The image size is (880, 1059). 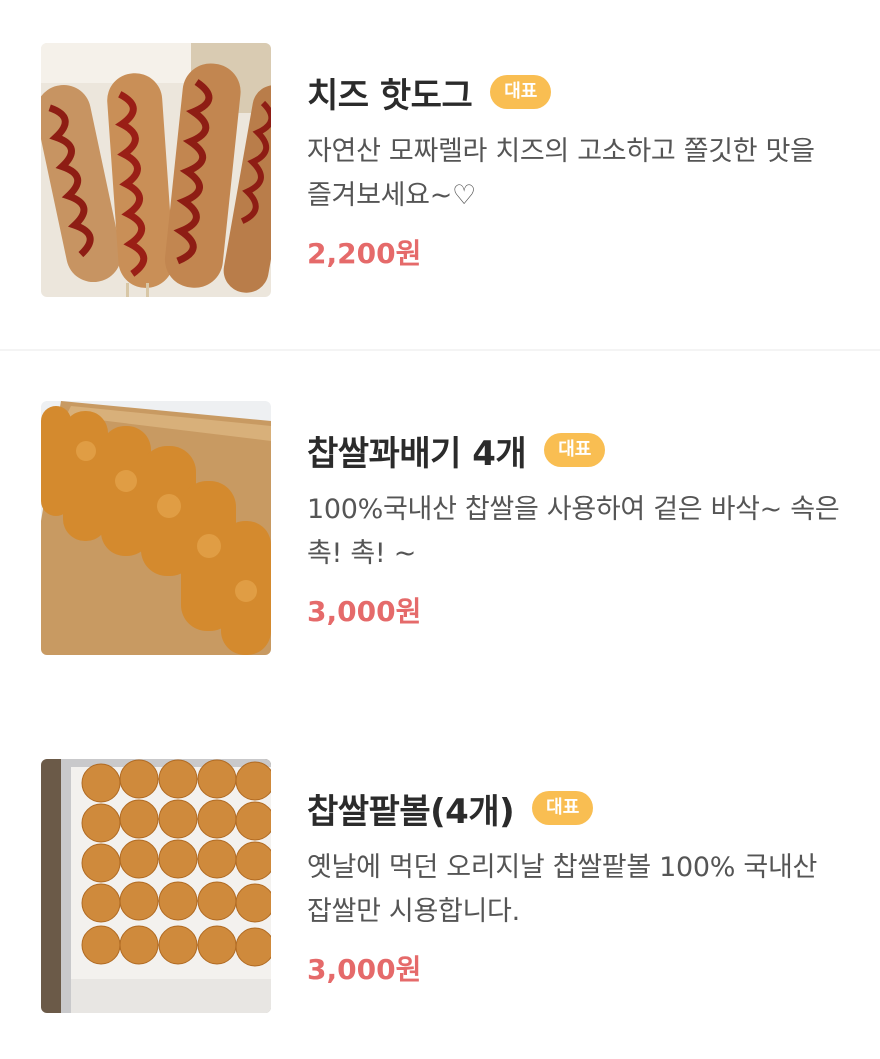 I want to click on title-row: 치즈 핫도그 대표, so click(x=582, y=92).